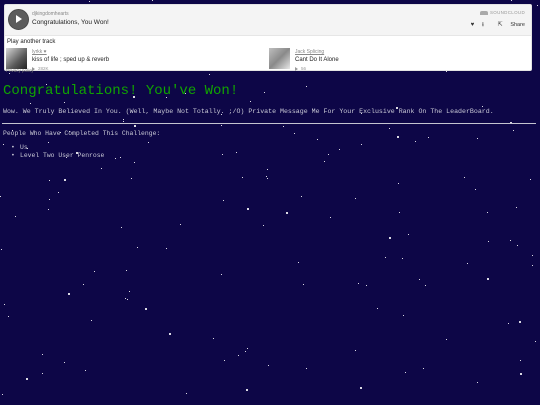 This screenshot has height=405, width=540. I want to click on play-count: 282K, so click(43, 68).